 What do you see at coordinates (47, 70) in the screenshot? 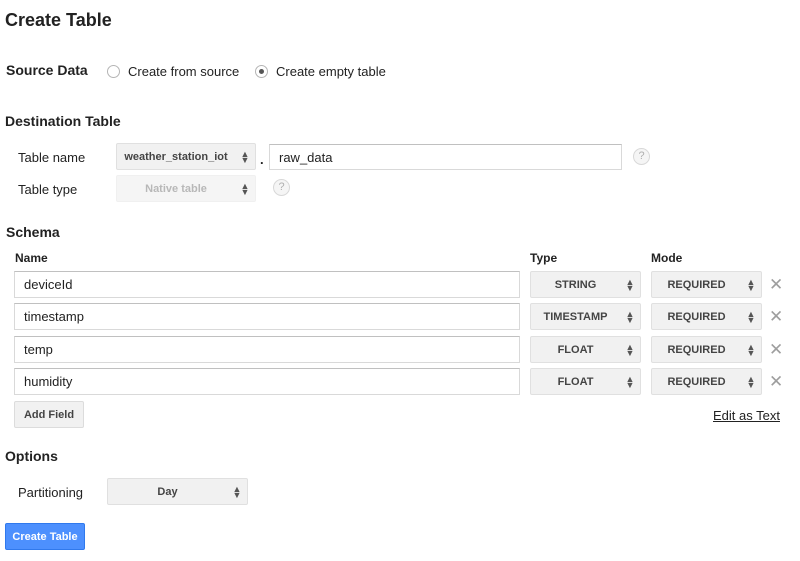
I see `source-data-label: Source Data` at bounding box center [47, 70].